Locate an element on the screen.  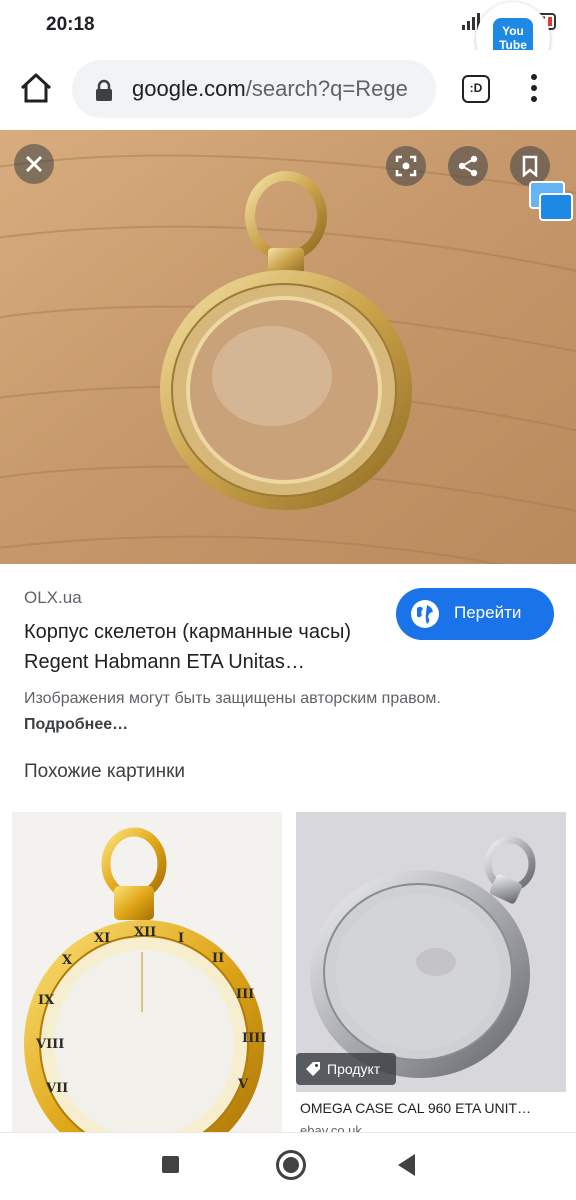
share-icon is located at coordinates (468, 166).